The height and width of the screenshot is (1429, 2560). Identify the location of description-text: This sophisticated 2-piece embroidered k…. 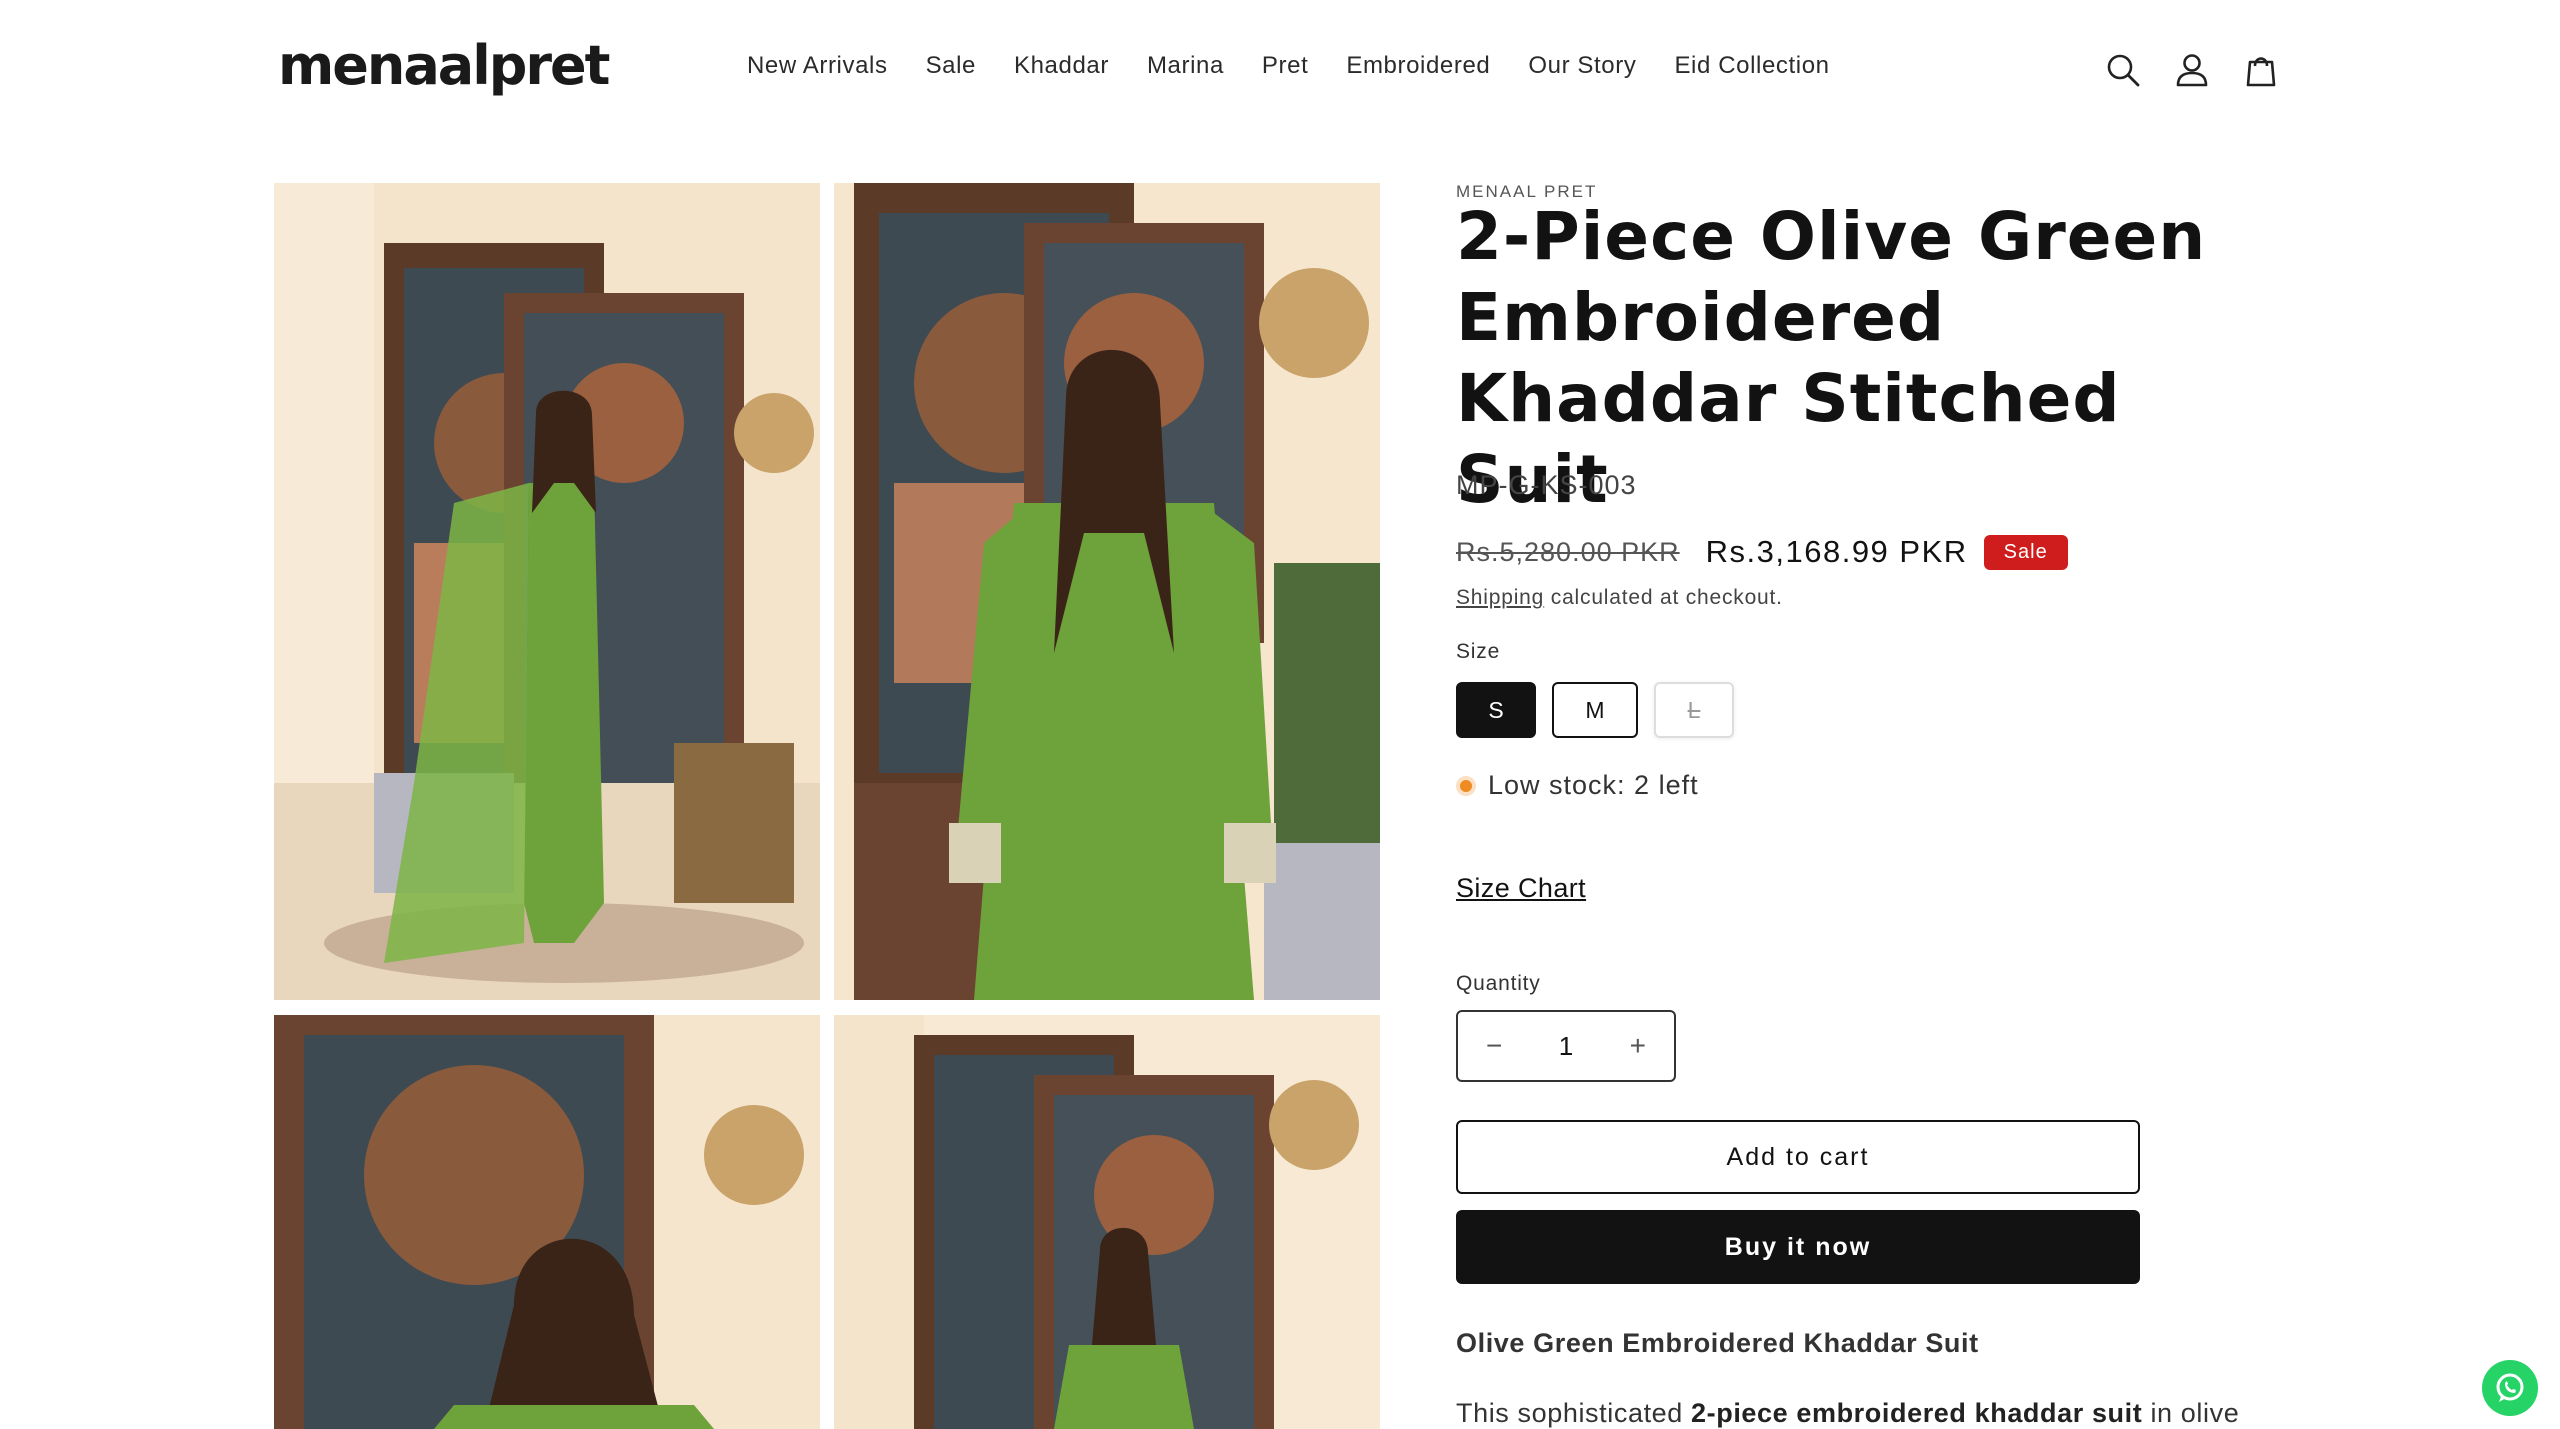
(1847, 1413).